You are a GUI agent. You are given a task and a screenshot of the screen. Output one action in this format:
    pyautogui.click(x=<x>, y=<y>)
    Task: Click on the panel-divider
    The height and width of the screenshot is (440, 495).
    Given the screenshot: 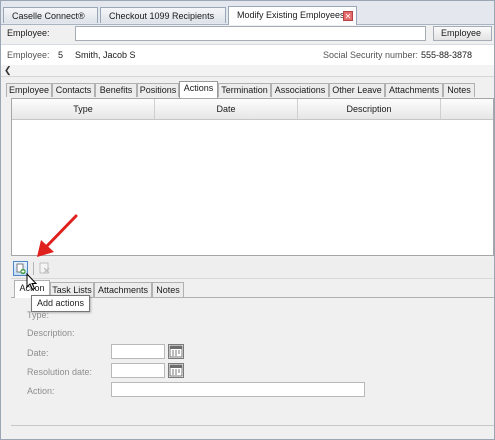 What is the action you would take?
    pyautogui.click(x=252, y=425)
    